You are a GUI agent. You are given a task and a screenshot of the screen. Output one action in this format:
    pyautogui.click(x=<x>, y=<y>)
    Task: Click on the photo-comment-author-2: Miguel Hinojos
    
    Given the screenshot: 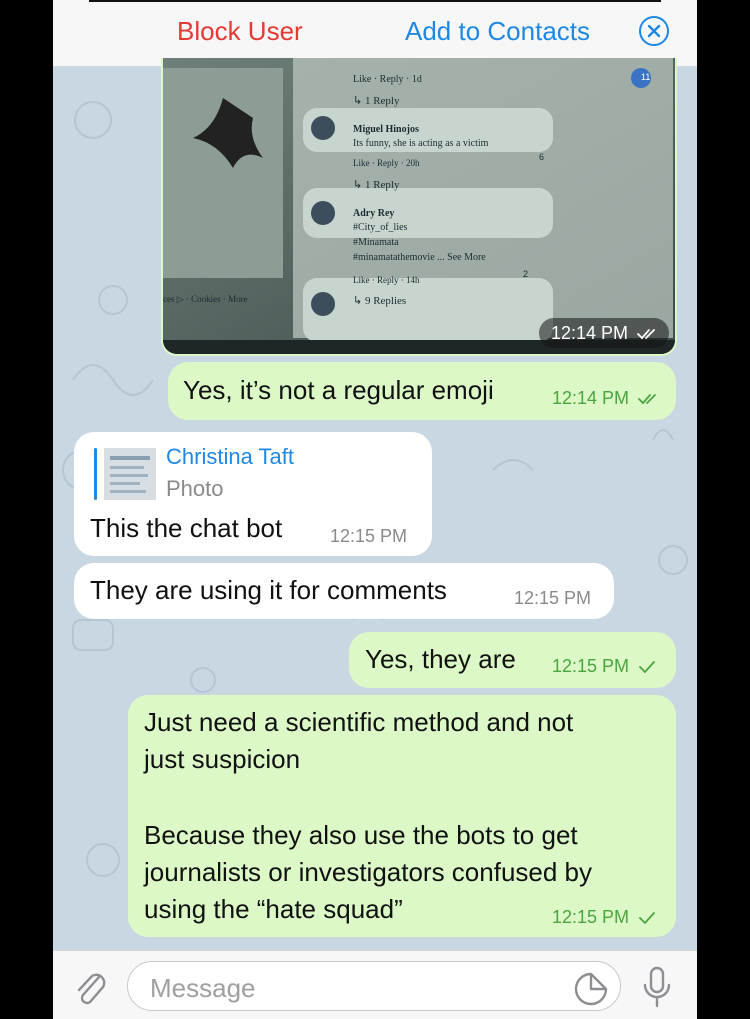 What is the action you would take?
    pyautogui.click(x=386, y=129)
    